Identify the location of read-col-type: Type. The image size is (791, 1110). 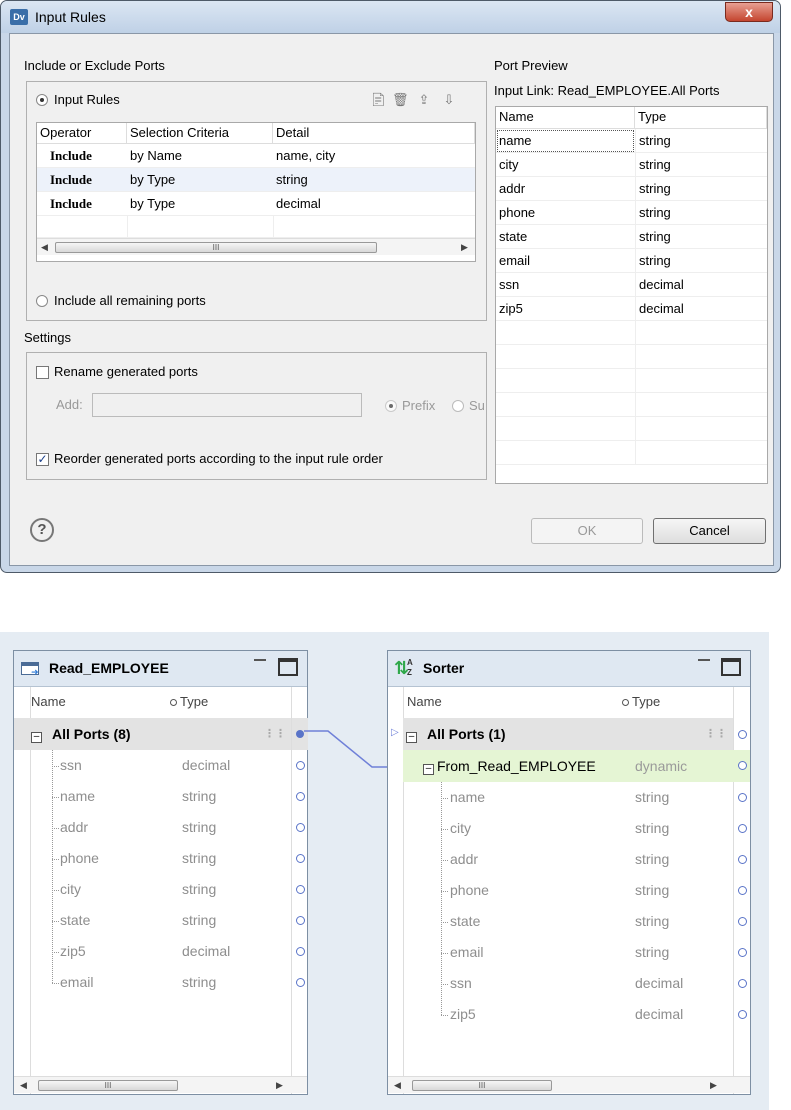
(194, 702).